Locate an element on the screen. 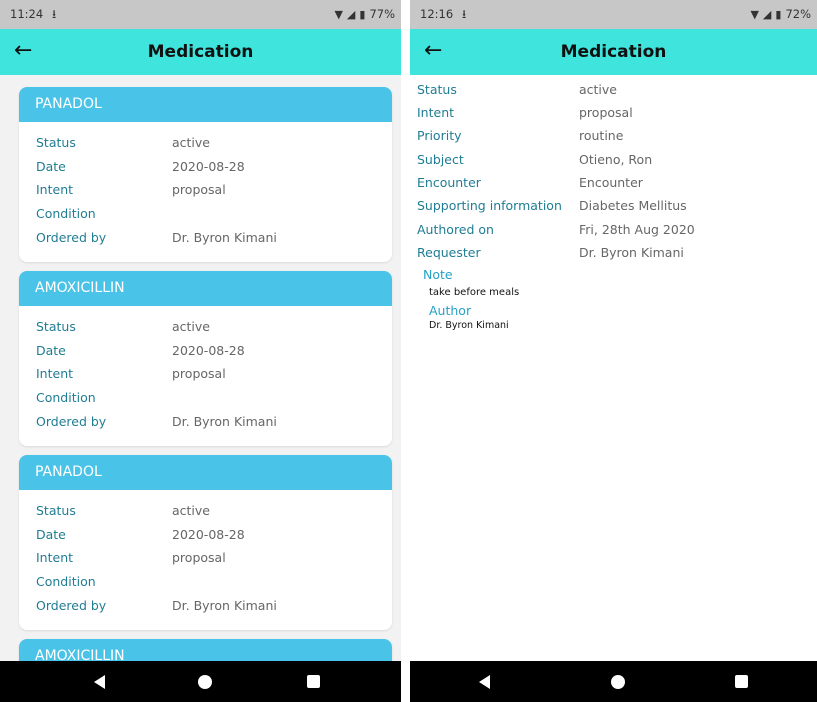 The height and width of the screenshot is (702, 817). battery-percent: 77% is located at coordinates (382, 14).